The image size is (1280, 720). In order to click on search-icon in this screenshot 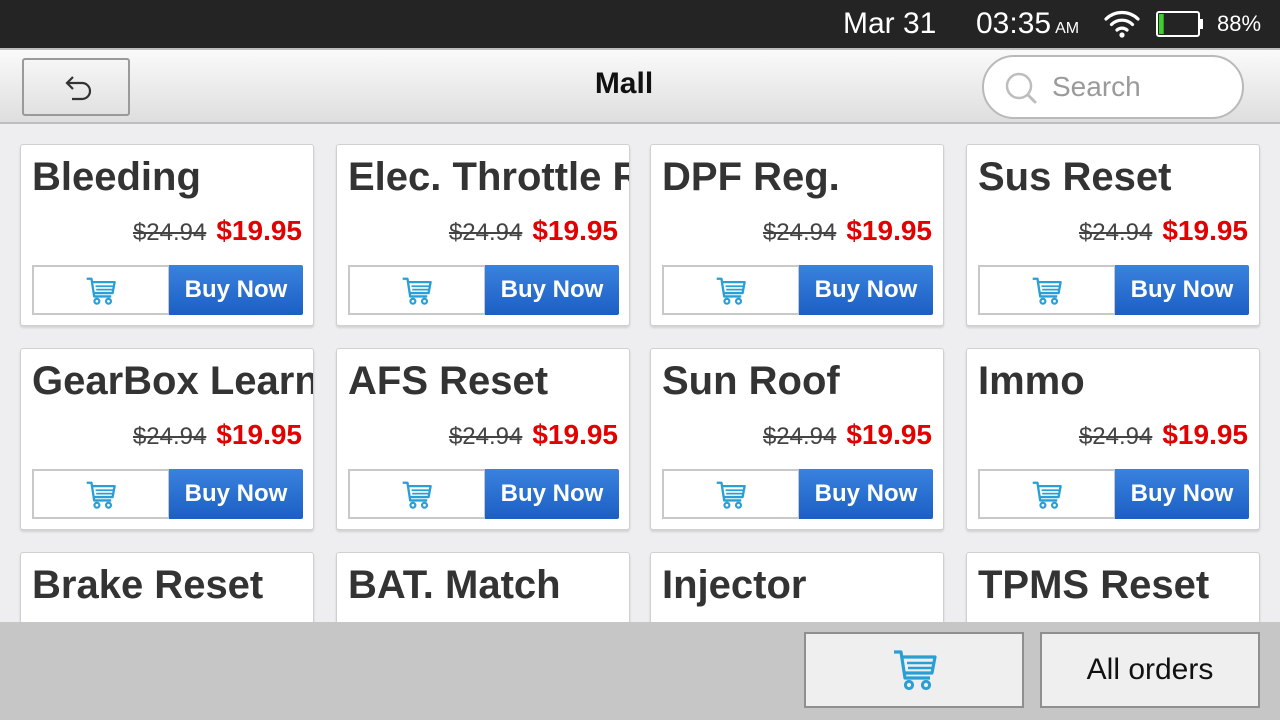, I will do `click(1021, 88)`.